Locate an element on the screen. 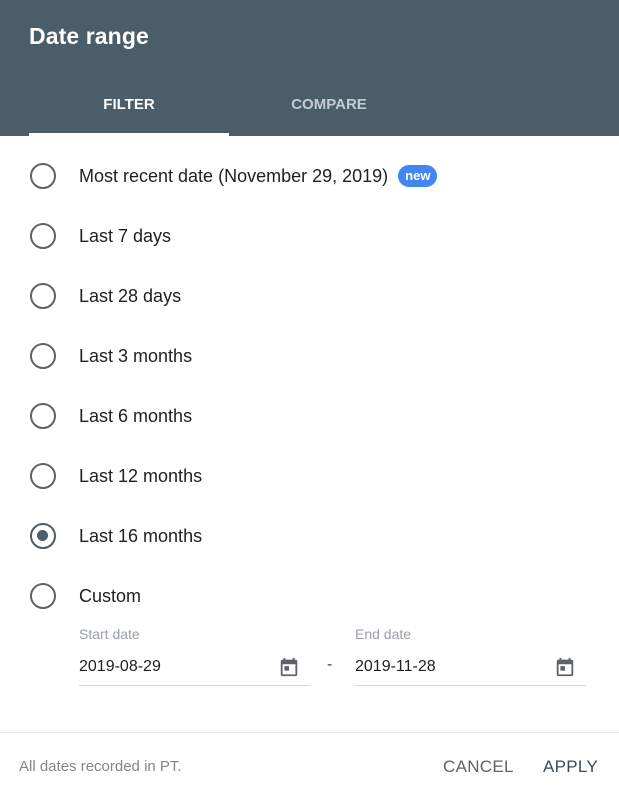 This screenshot has height=797, width=619. end-date-label: End date is located at coordinates (383, 634).